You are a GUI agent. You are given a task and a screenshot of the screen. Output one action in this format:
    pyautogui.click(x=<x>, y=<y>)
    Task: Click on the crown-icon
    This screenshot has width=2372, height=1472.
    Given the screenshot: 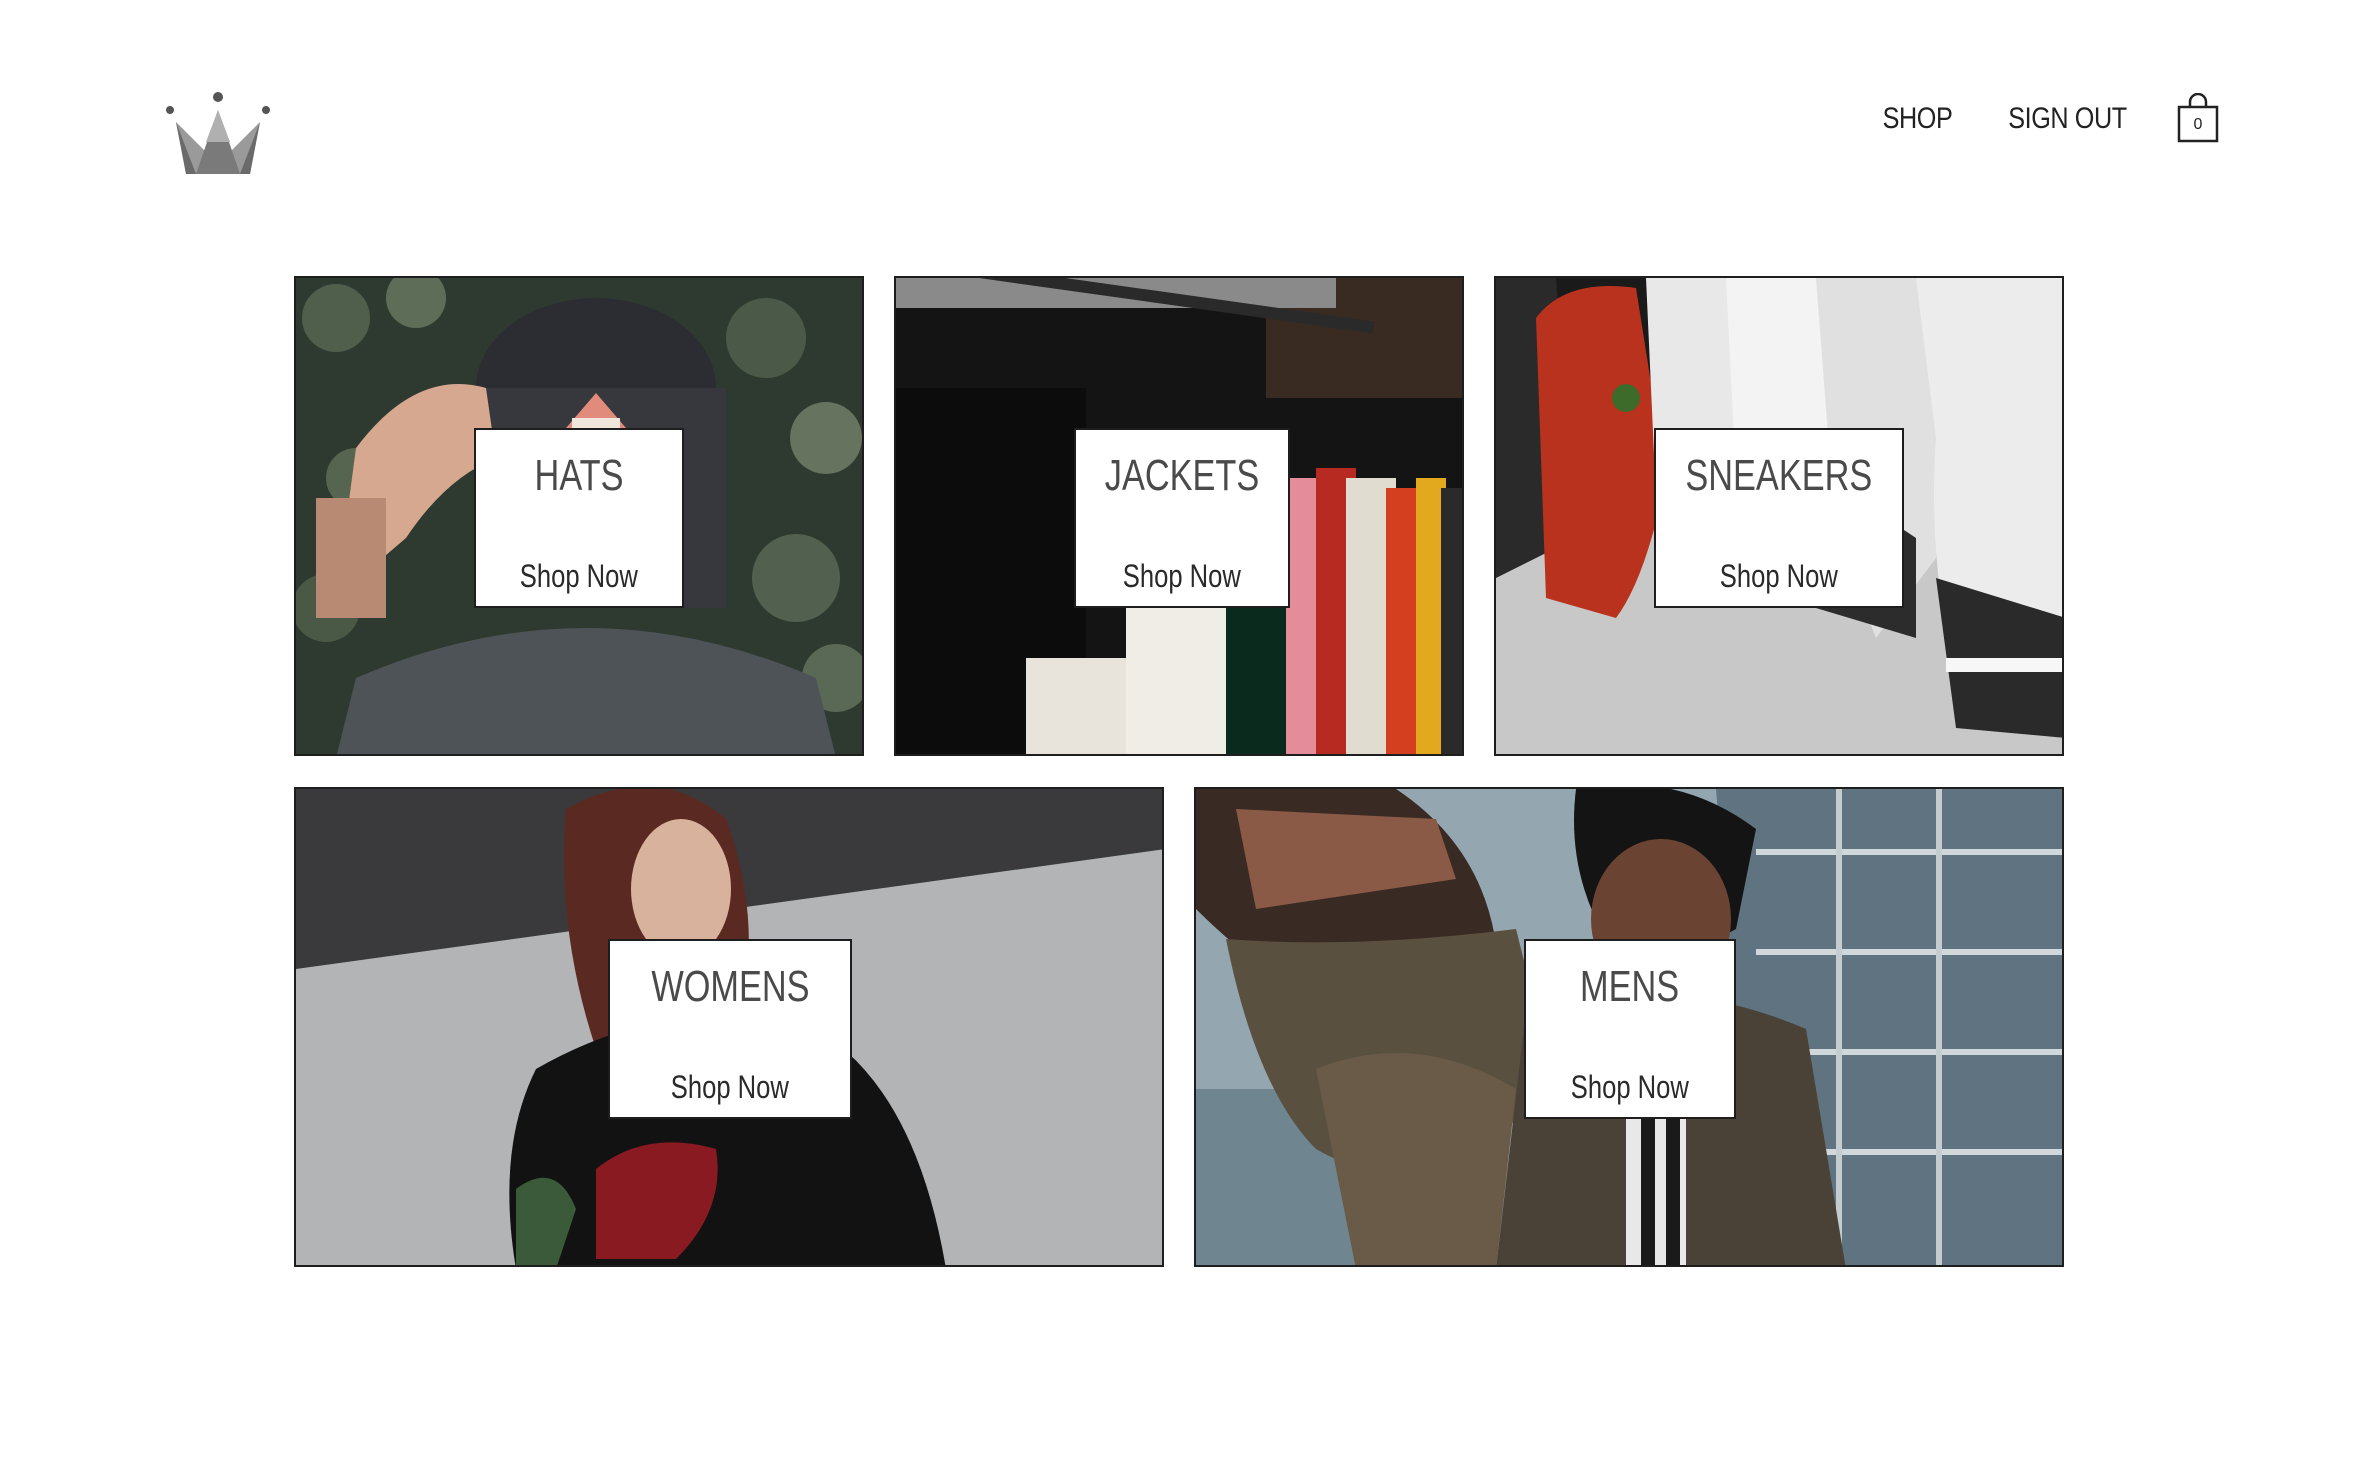 What is the action you would take?
    pyautogui.click(x=218, y=135)
    